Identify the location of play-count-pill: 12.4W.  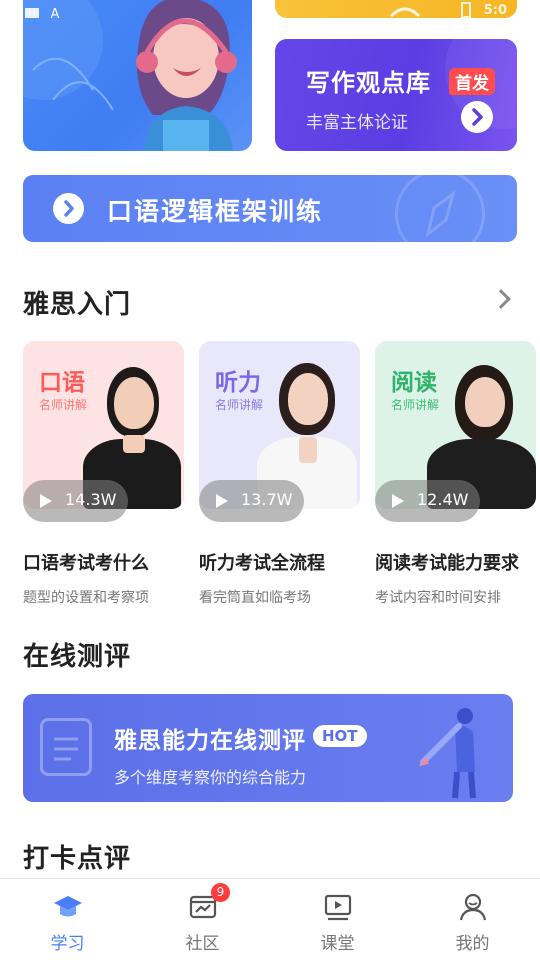
(427, 501).